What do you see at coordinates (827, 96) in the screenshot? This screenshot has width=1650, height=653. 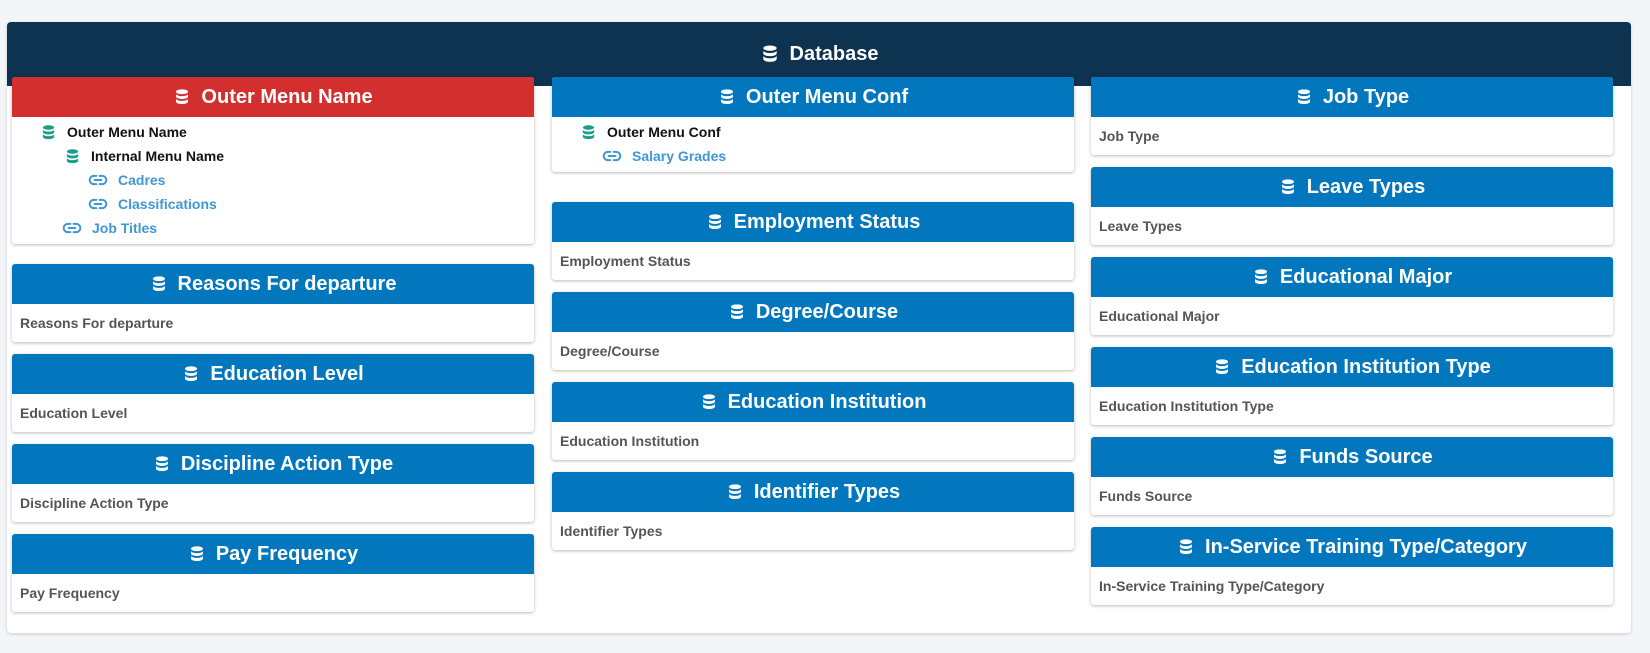 I see `card-title: Outer Menu Conf` at bounding box center [827, 96].